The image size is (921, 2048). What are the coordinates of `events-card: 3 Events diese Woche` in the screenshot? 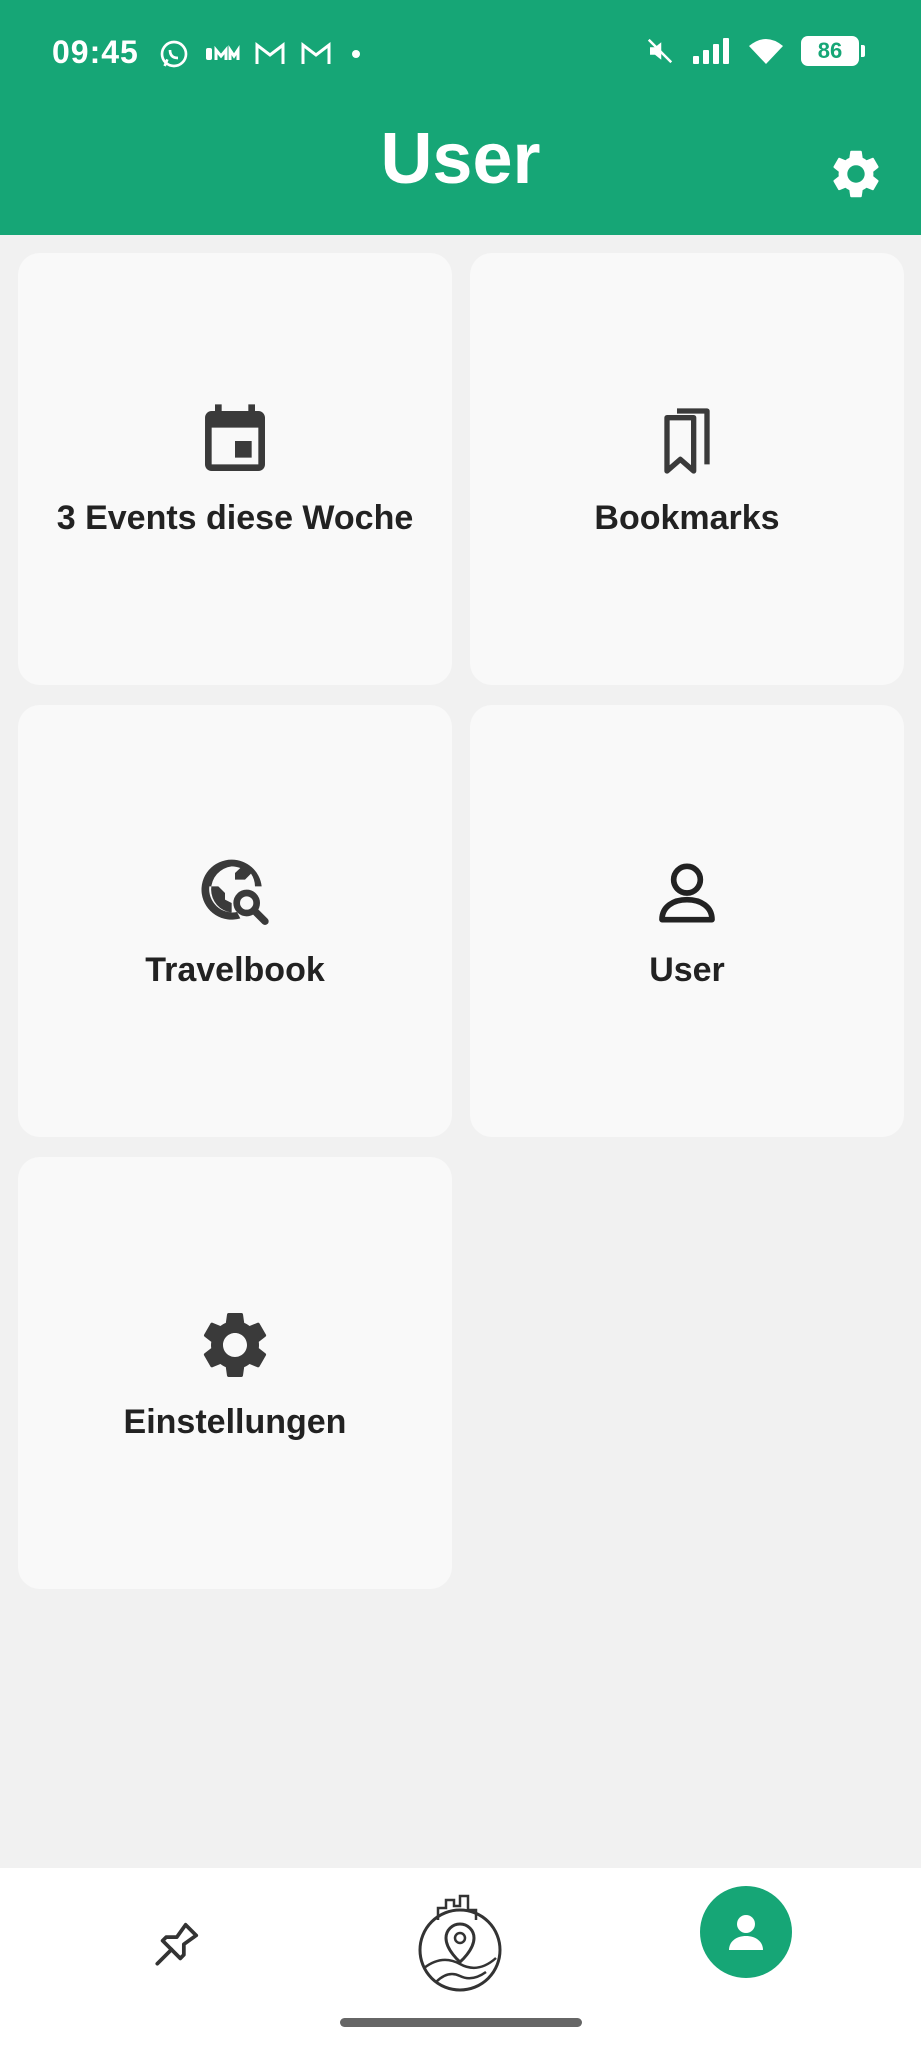 It's located at (235, 469).